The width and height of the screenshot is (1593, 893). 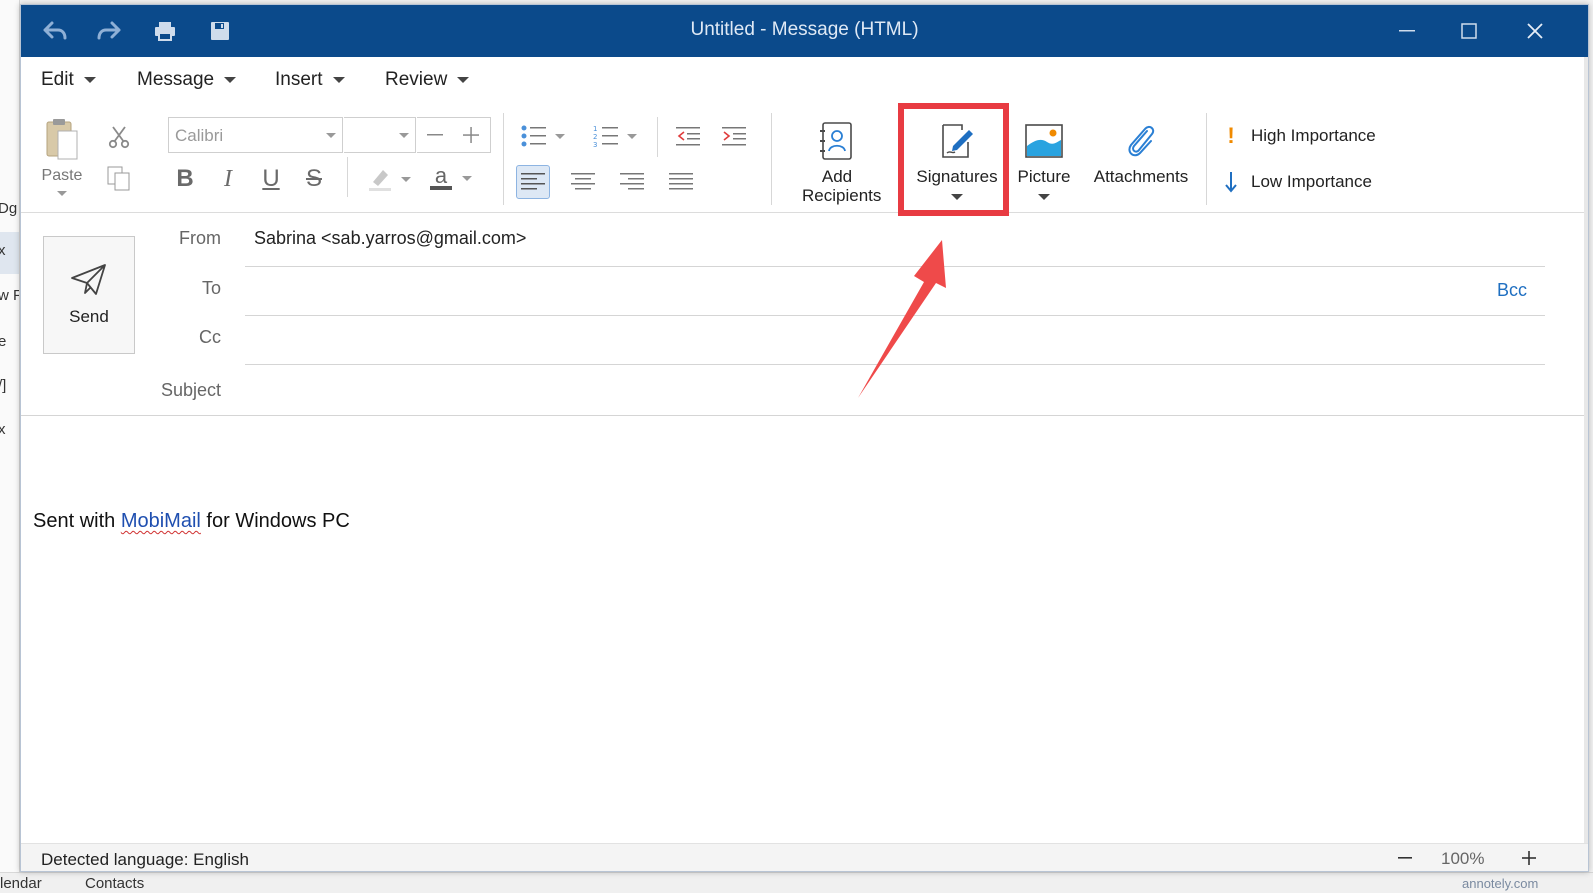 I want to click on bold-label: B, so click(x=185, y=178).